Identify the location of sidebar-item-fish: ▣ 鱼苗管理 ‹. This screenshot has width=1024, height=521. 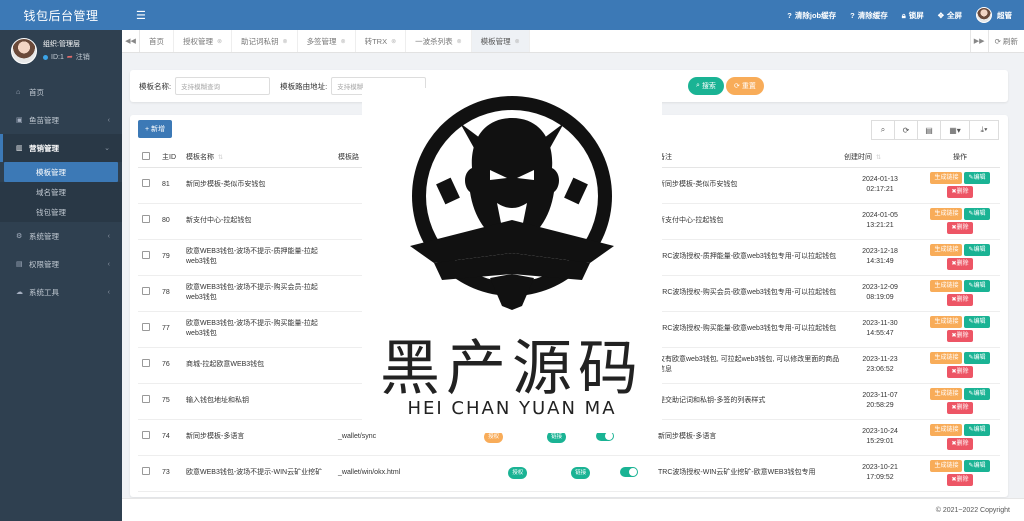
(61, 120).